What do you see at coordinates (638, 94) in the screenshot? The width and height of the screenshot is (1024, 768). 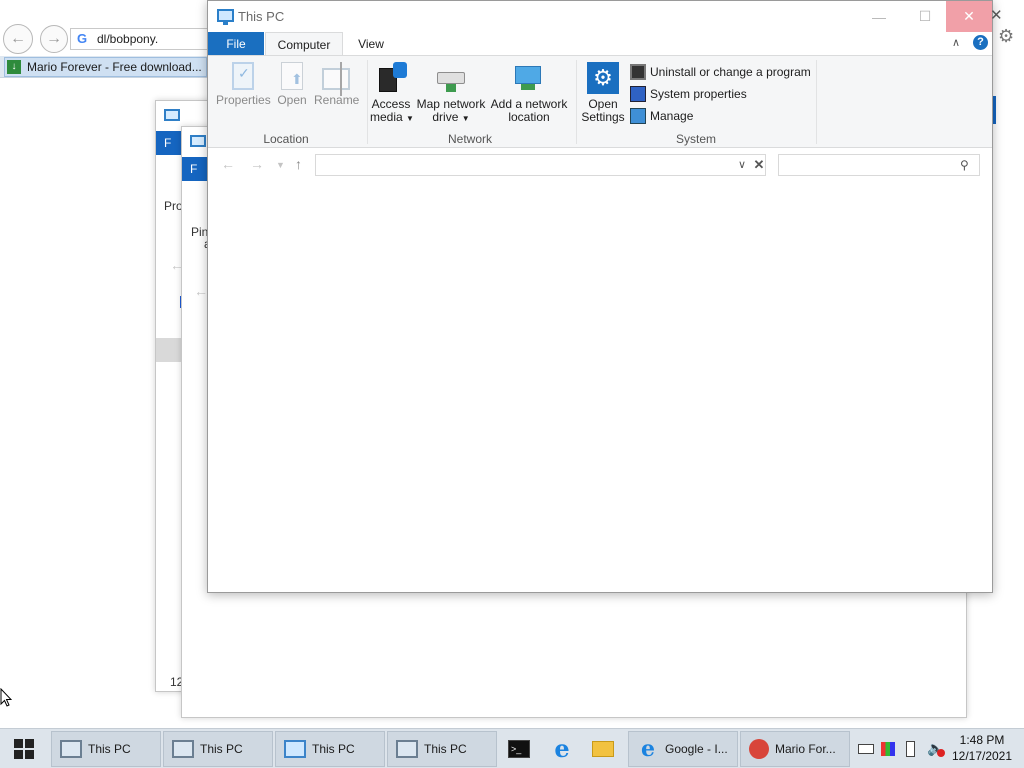 I see `system-properties-icon` at bounding box center [638, 94].